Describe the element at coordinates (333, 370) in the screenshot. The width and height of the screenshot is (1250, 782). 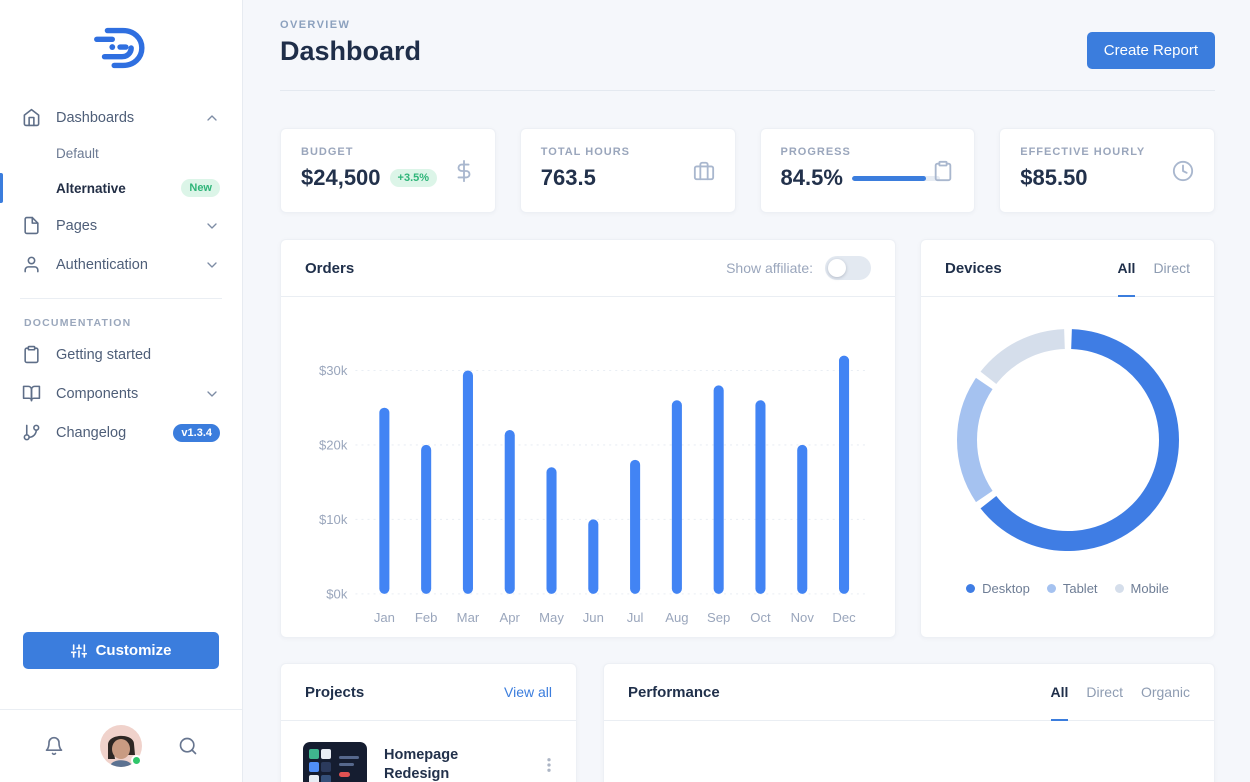
I see `svg-text: $30k` at that location.